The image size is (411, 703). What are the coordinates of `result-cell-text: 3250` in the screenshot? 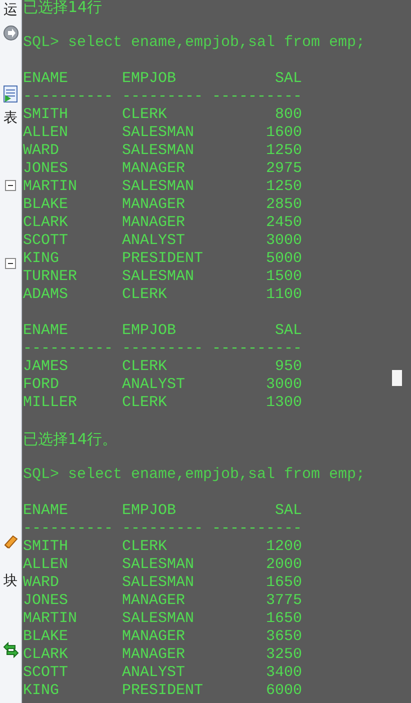 It's located at (283, 655).